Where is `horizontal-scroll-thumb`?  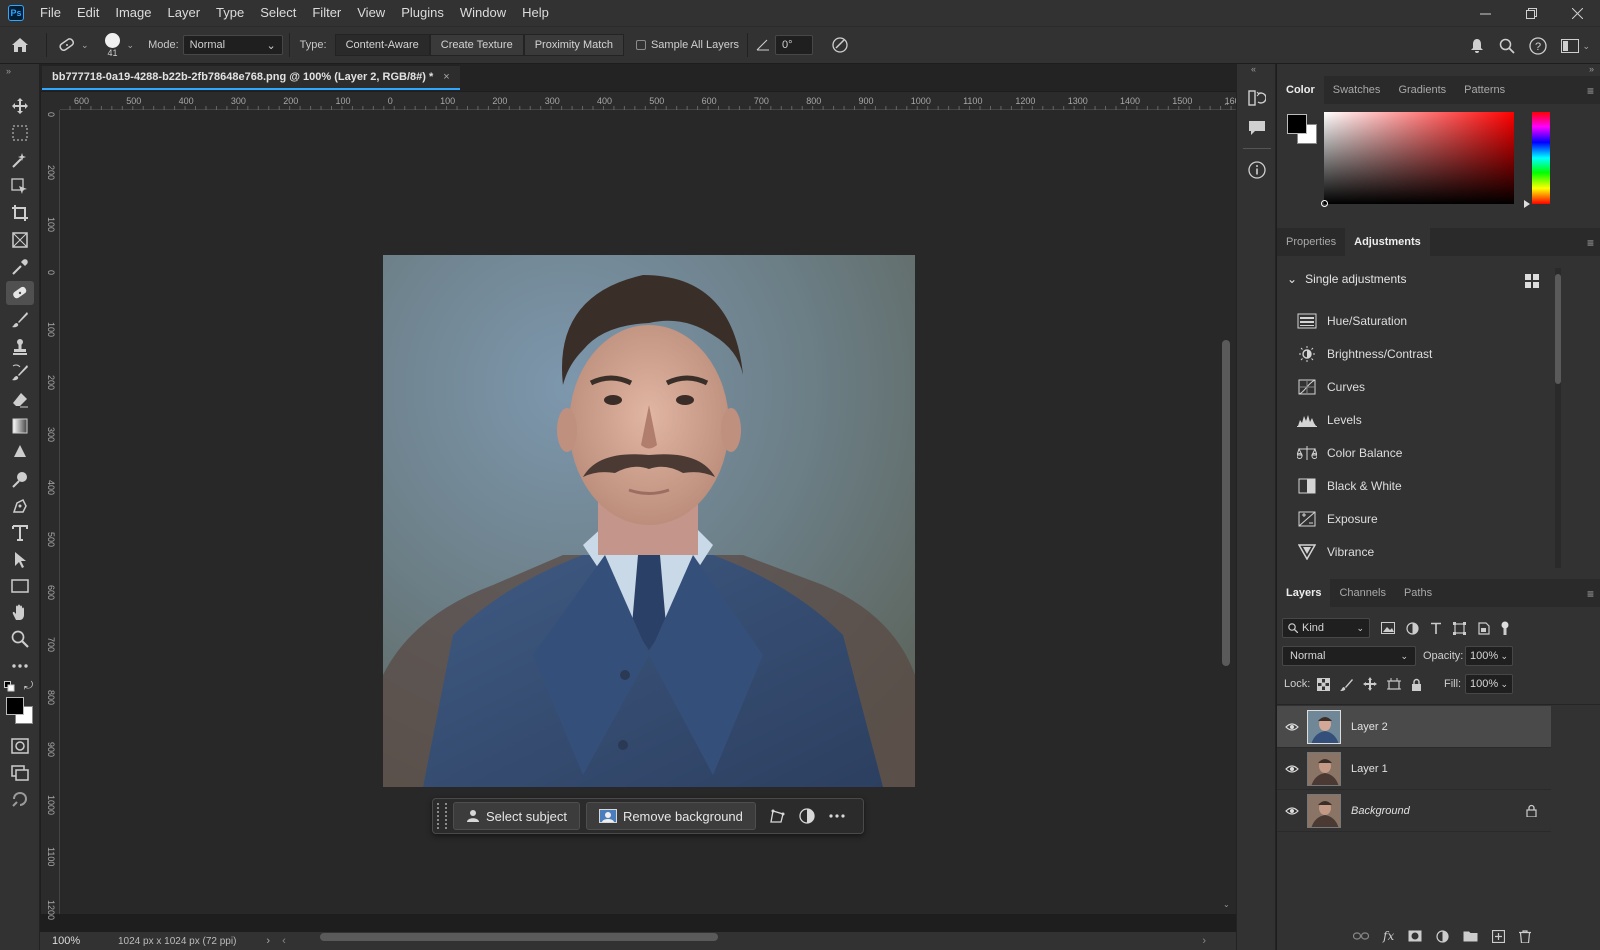
horizontal-scroll-thumb is located at coordinates (519, 937).